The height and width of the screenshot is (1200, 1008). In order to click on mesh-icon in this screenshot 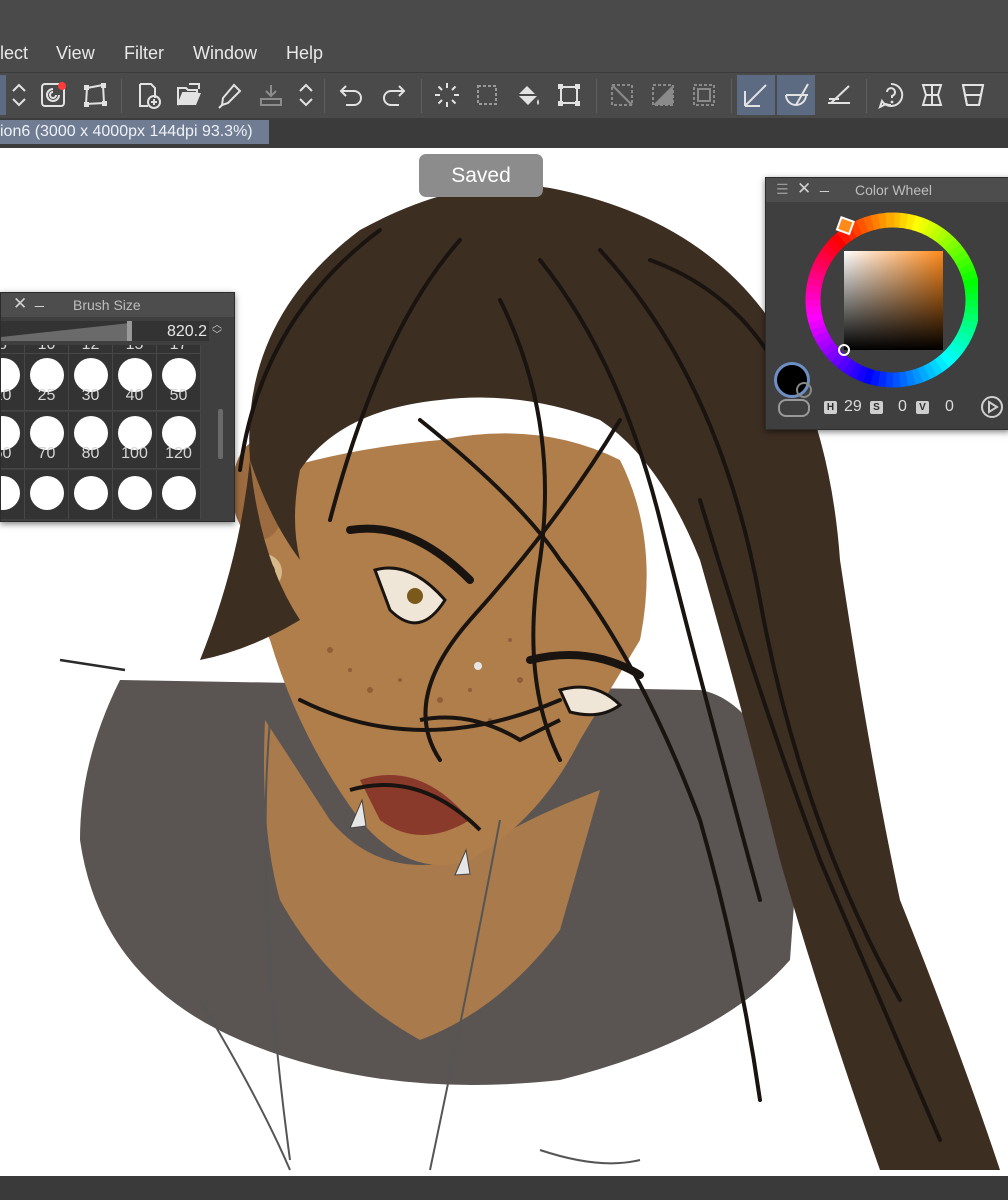, I will do `click(932, 95)`.